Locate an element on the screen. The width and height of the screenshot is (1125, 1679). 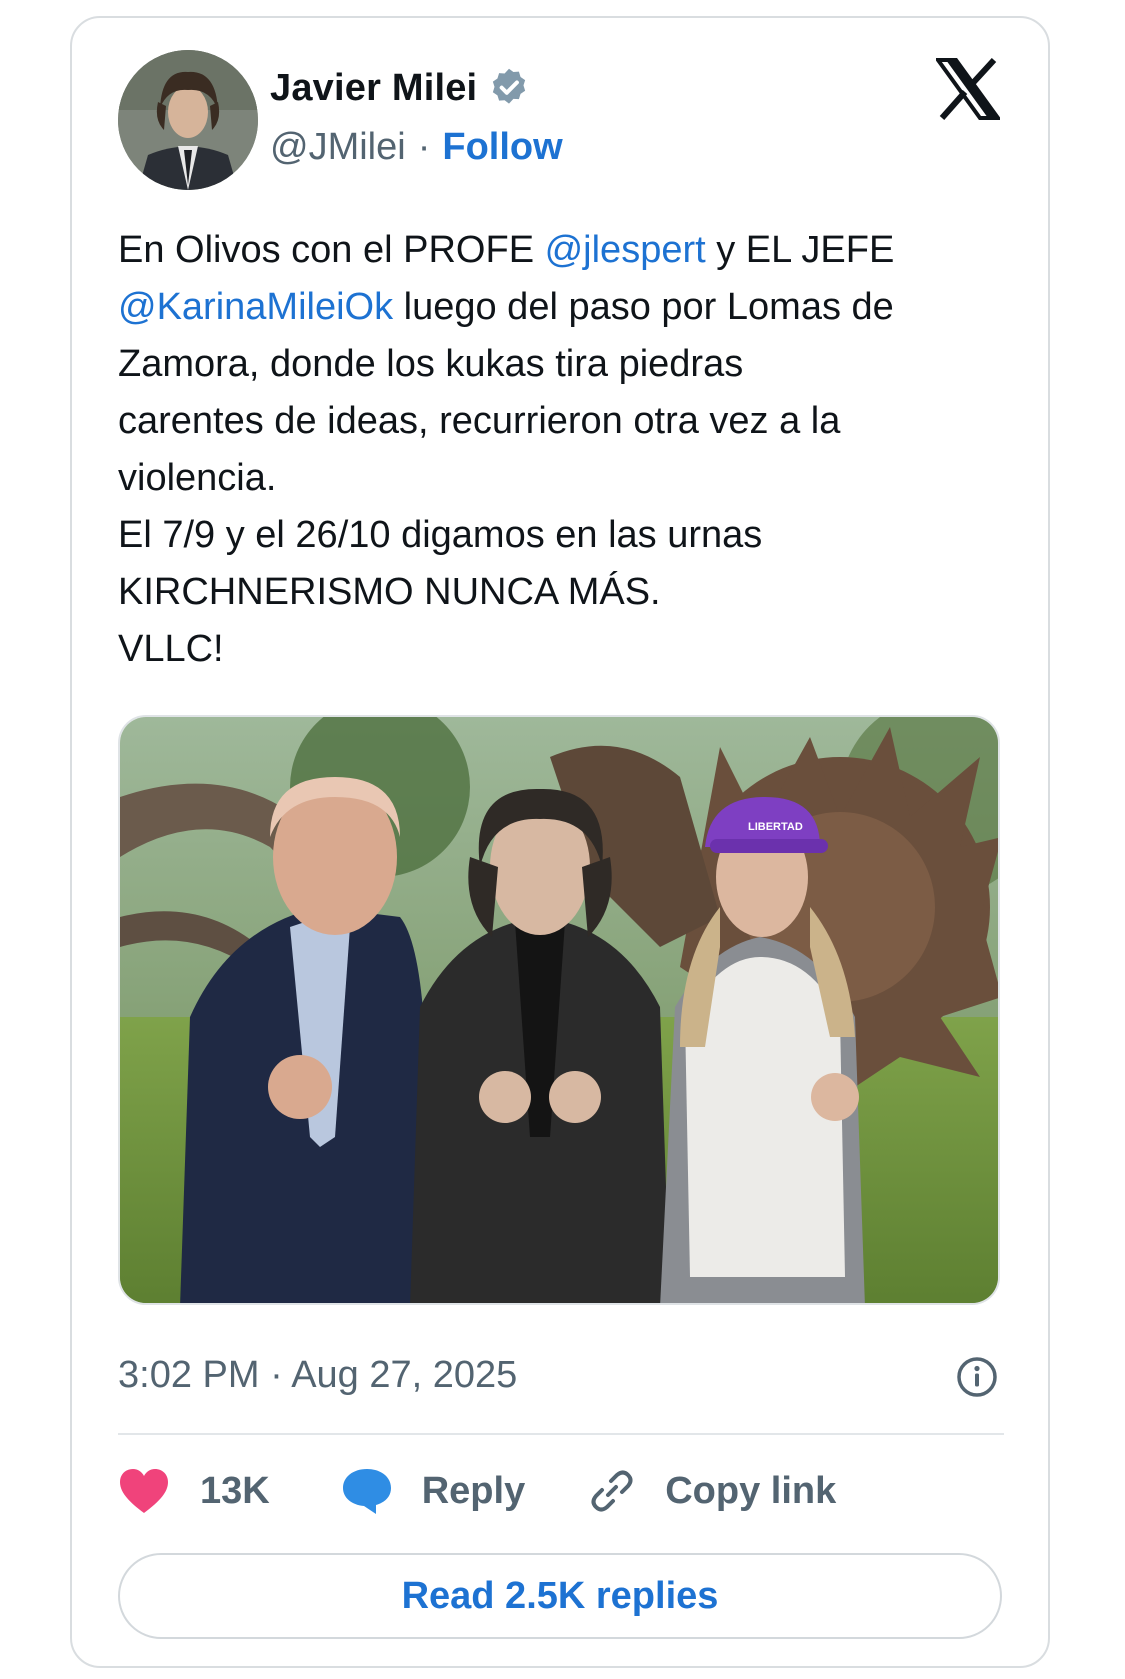
divider is located at coordinates (561, 1434).